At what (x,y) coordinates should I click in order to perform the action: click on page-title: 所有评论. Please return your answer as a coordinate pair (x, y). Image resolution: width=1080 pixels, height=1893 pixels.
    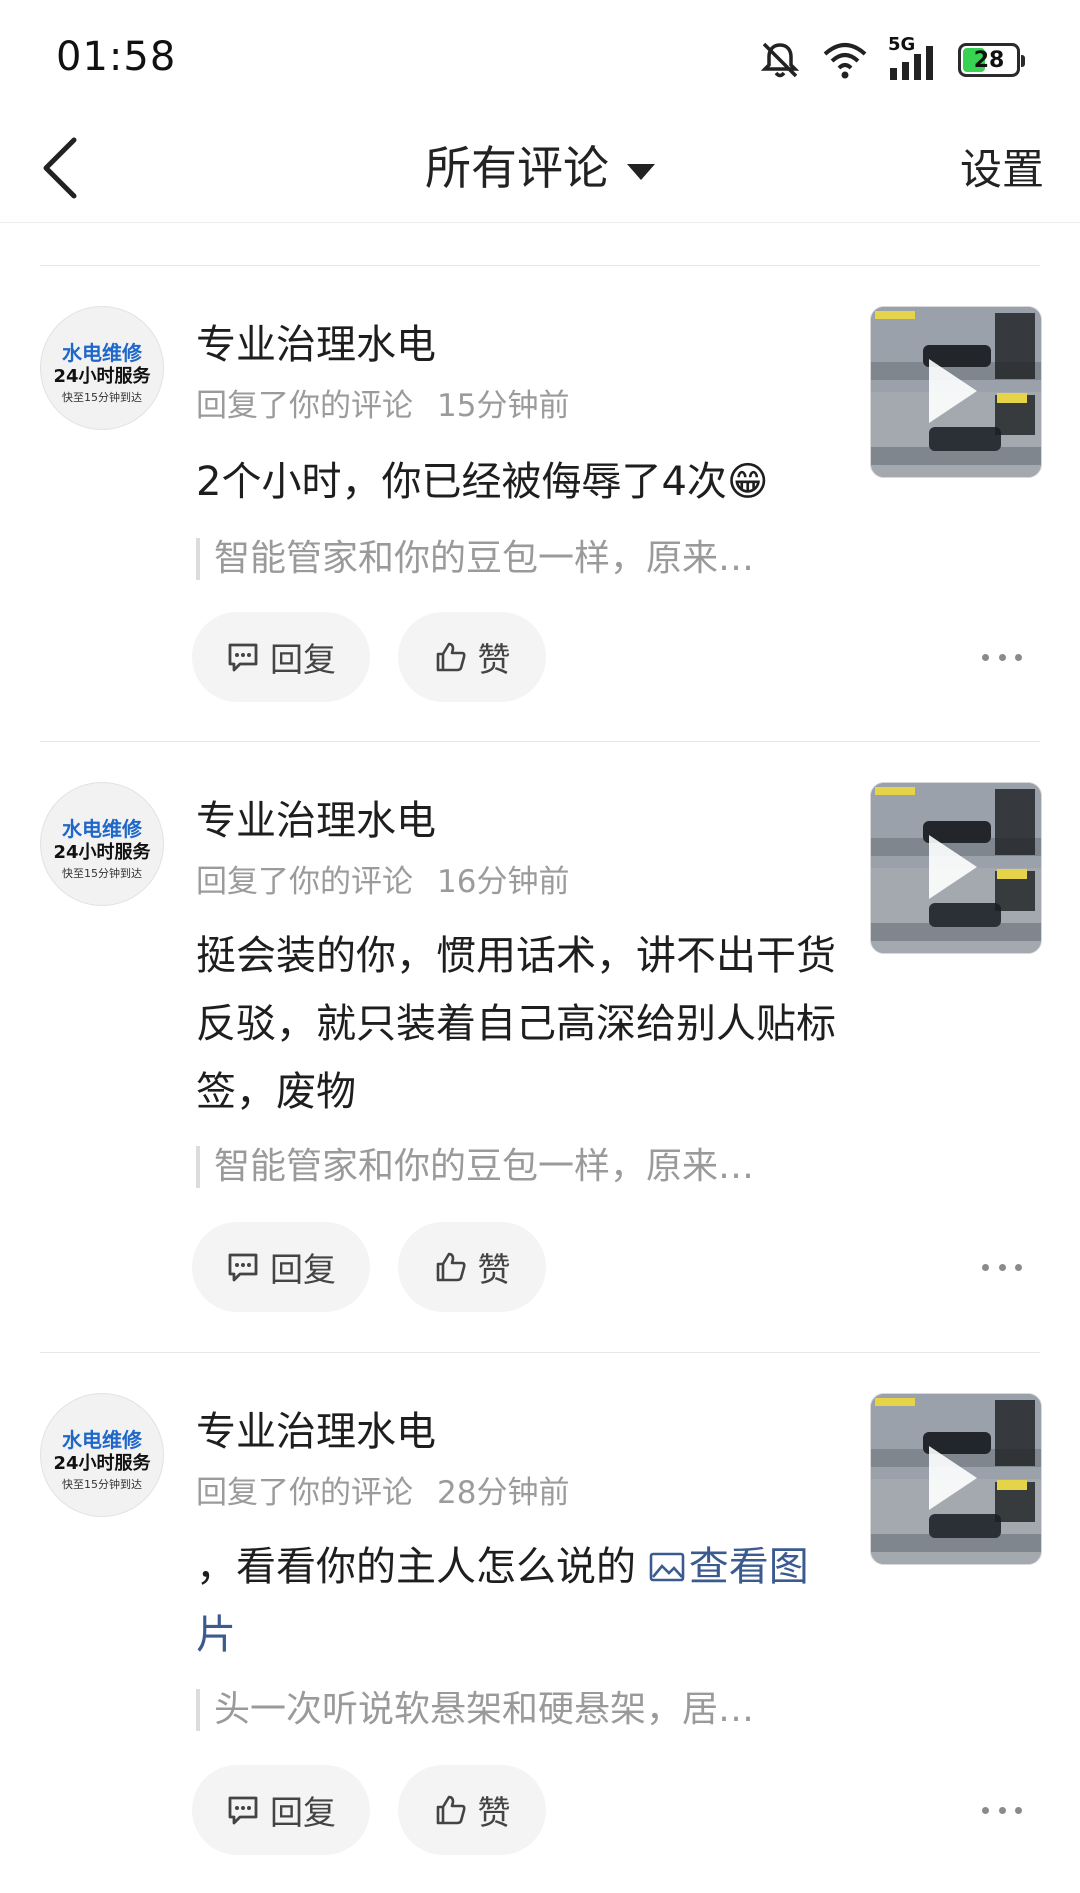
    Looking at the image, I should click on (517, 168).